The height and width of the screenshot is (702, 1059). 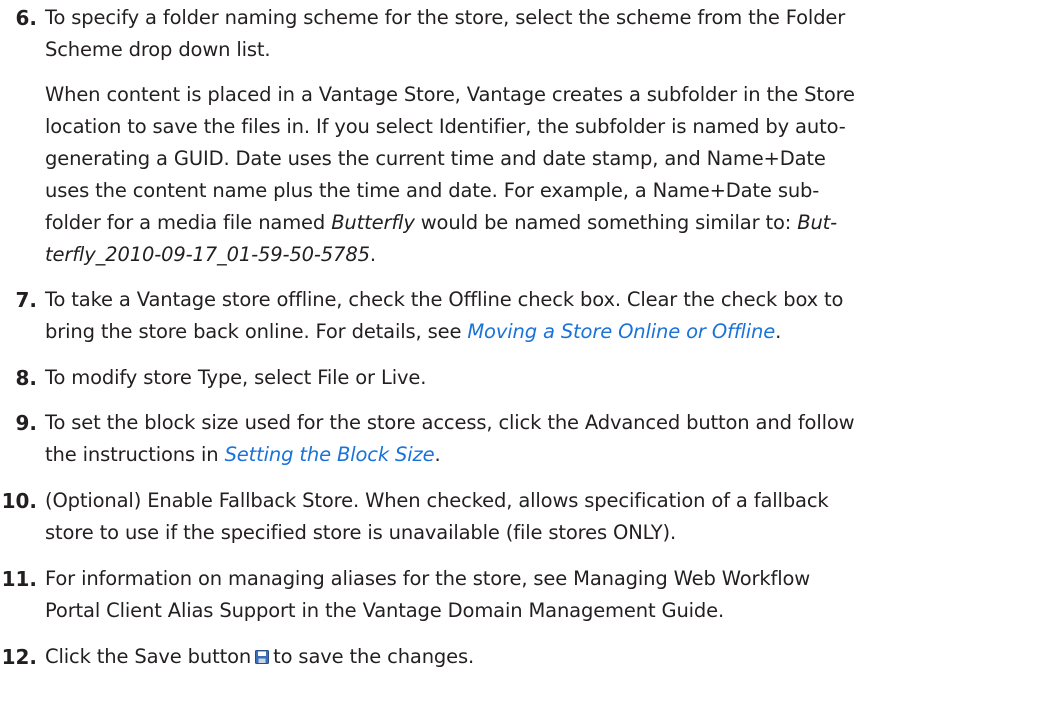 What do you see at coordinates (19, 657) in the screenshot?
I see `step-number: 12.` at bounding box center [19, 657].